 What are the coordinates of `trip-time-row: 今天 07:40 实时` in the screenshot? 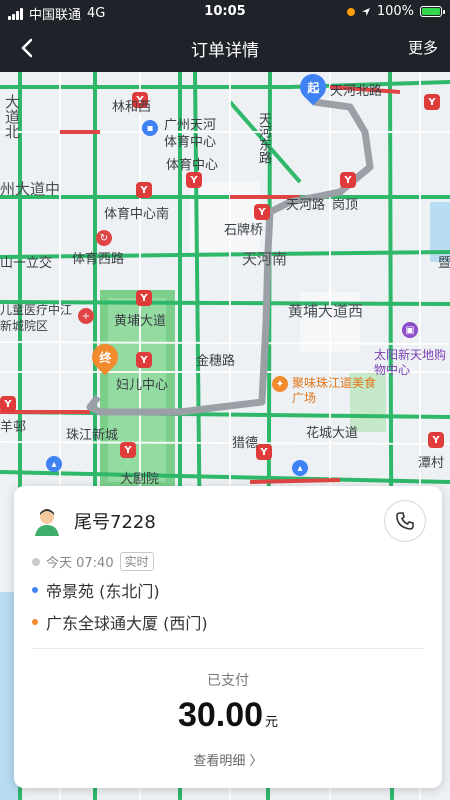 It's located at (93, 561).